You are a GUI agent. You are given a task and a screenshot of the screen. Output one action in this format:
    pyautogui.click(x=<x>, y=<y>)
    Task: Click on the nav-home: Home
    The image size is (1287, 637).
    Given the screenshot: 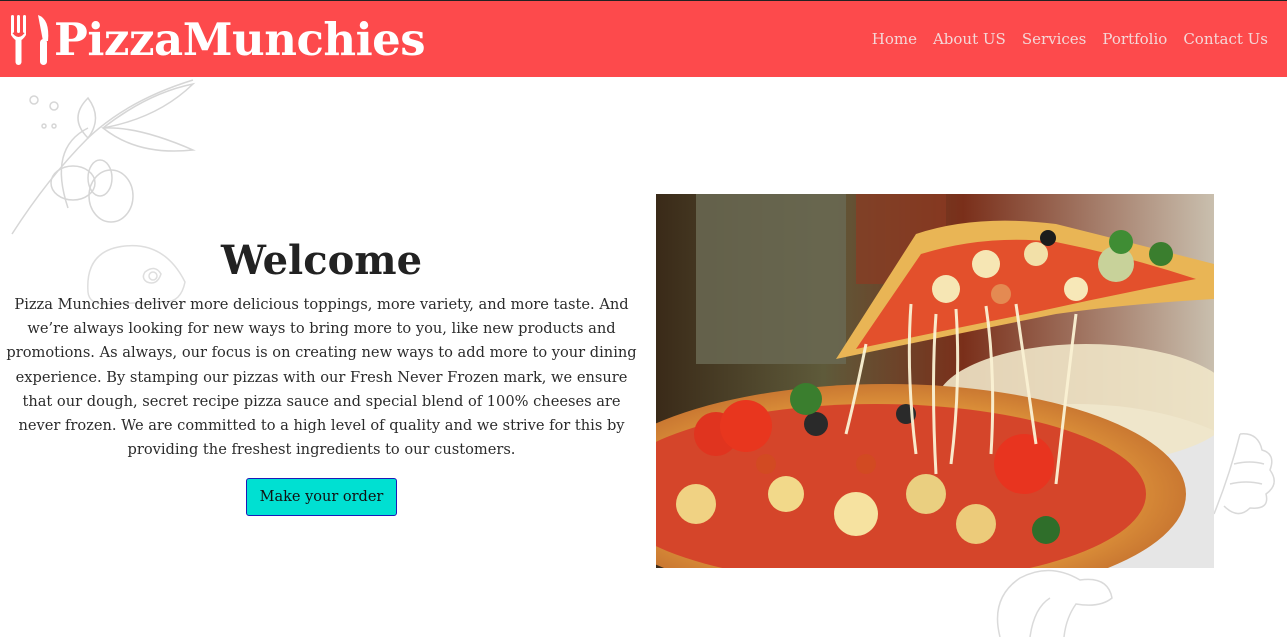 What is the action you would take?
    pyautogui.click(x=894, y=39)
    